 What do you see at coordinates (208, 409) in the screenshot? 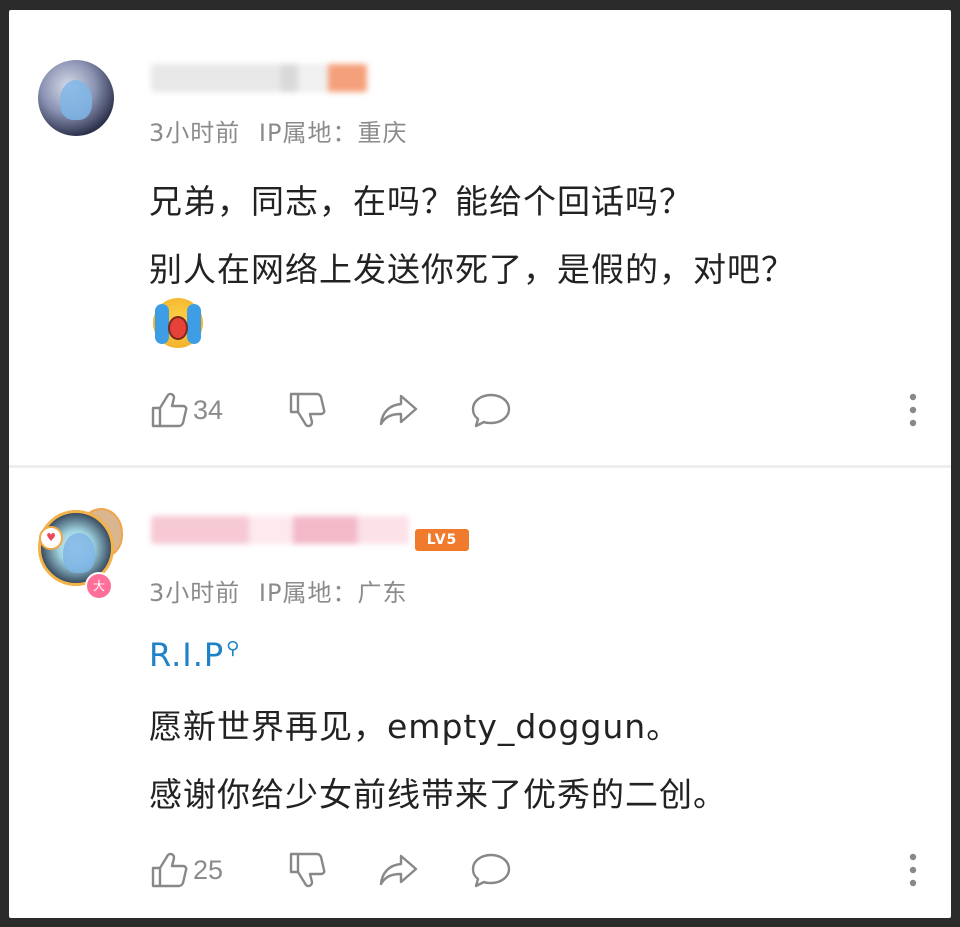
I see `like-count: 34` at bounding box center [208, 409].